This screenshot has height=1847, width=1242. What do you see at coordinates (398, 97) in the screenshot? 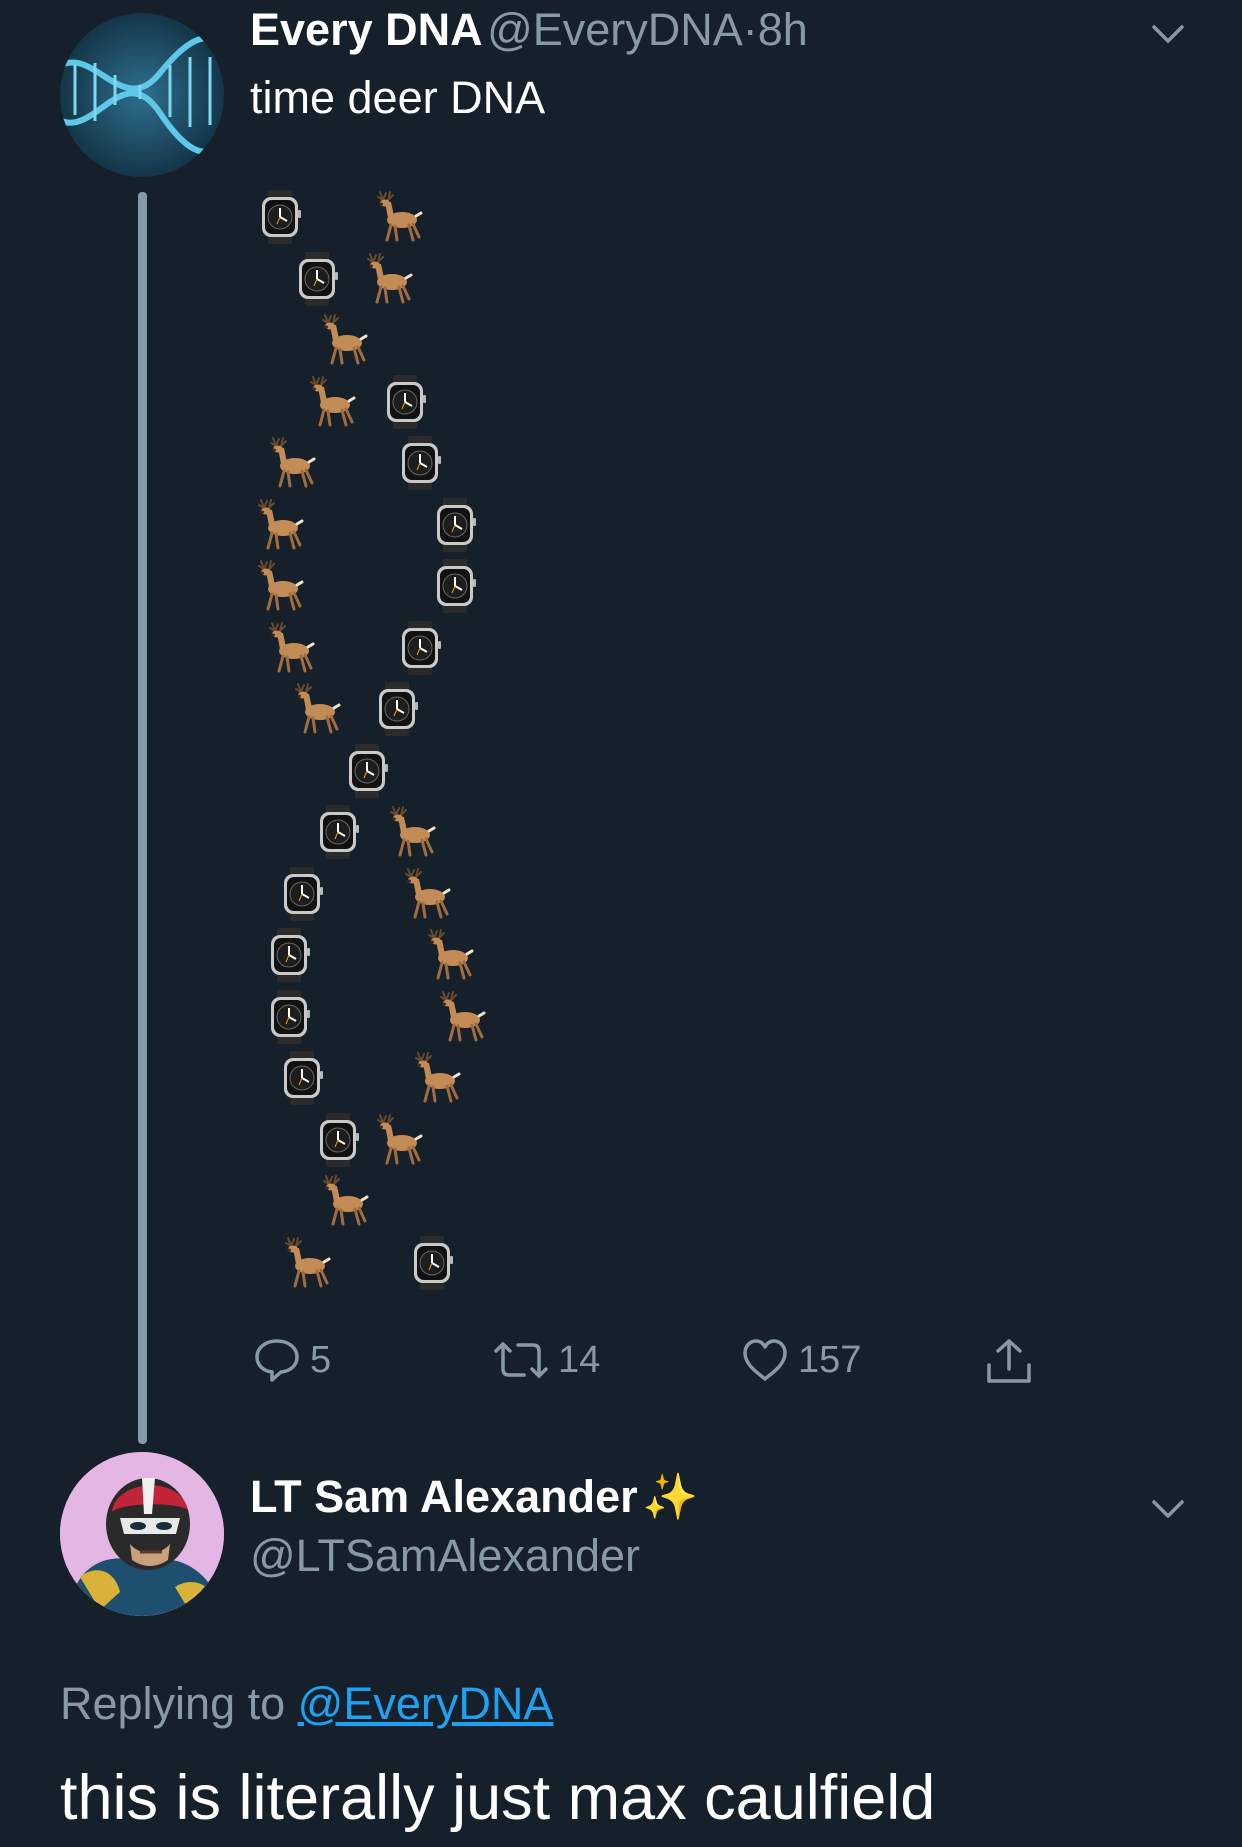
I see `tweet-text: time deer DNA` at bounding box center [398, 97].